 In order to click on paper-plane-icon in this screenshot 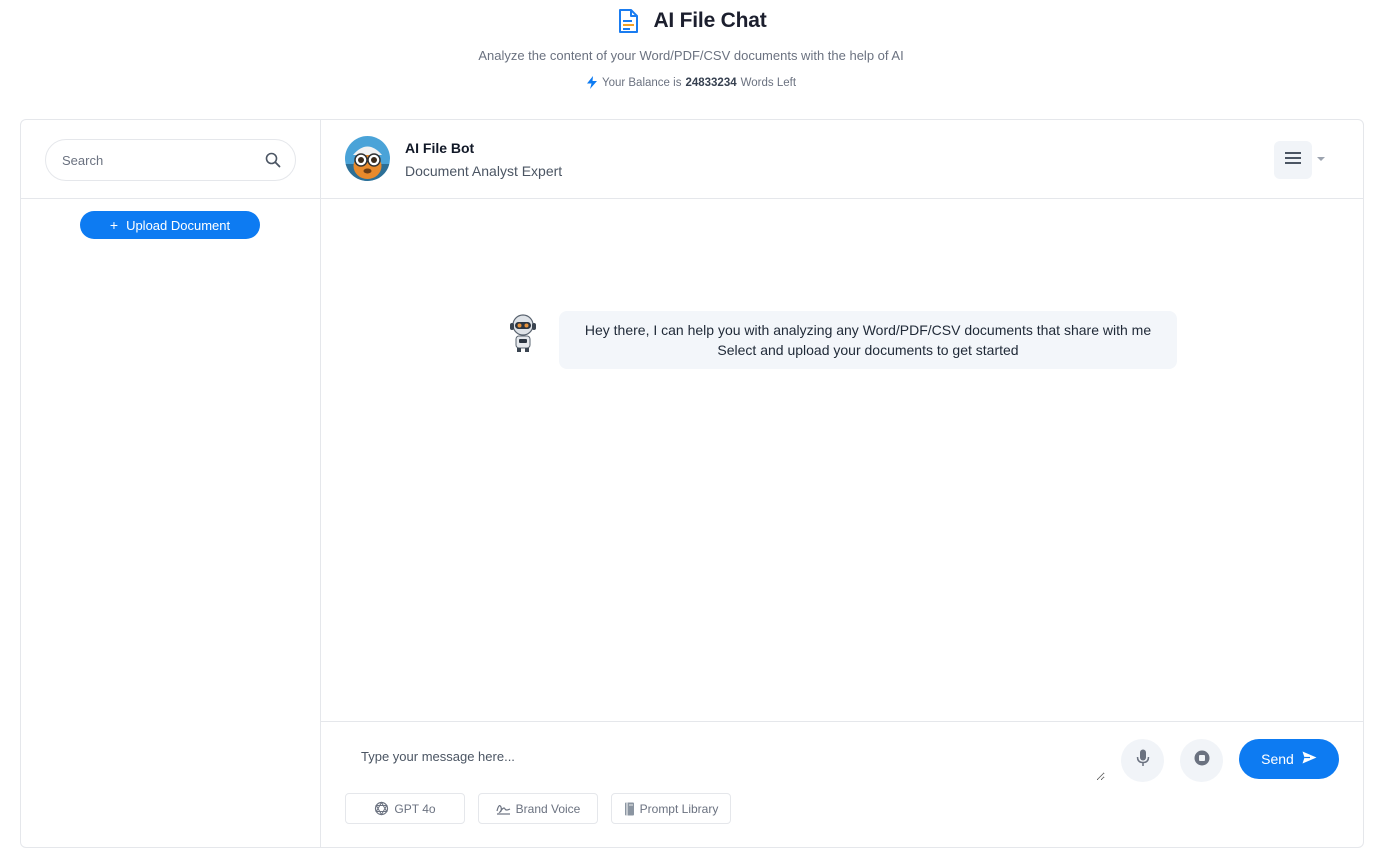, I will do `click(1309, 759)`.